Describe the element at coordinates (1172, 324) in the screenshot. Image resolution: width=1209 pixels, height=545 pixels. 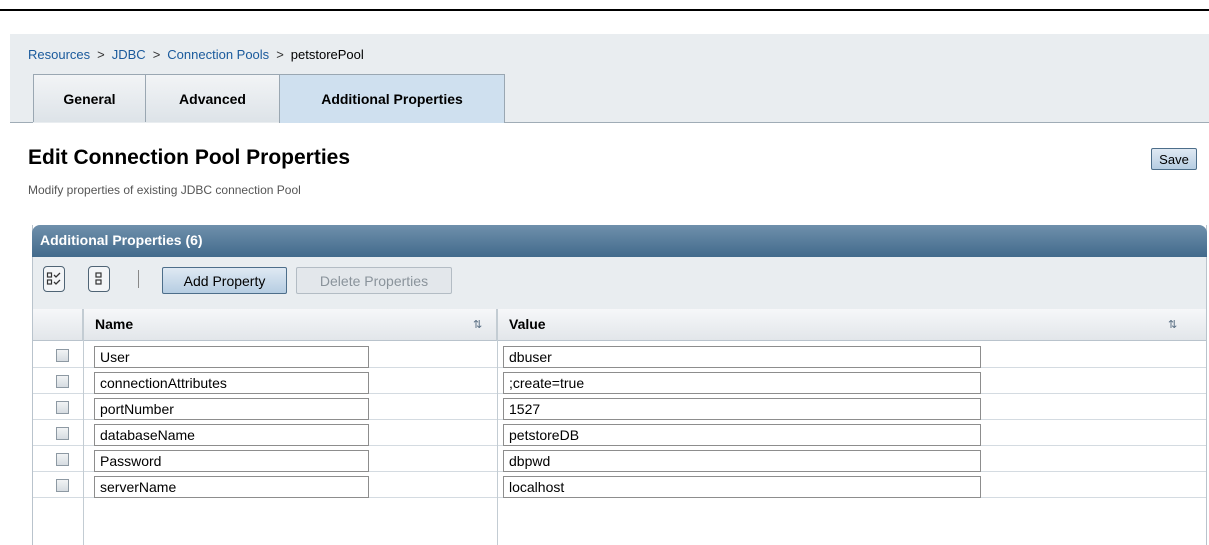
I see `sort-value-icon: ⇅` at that location.